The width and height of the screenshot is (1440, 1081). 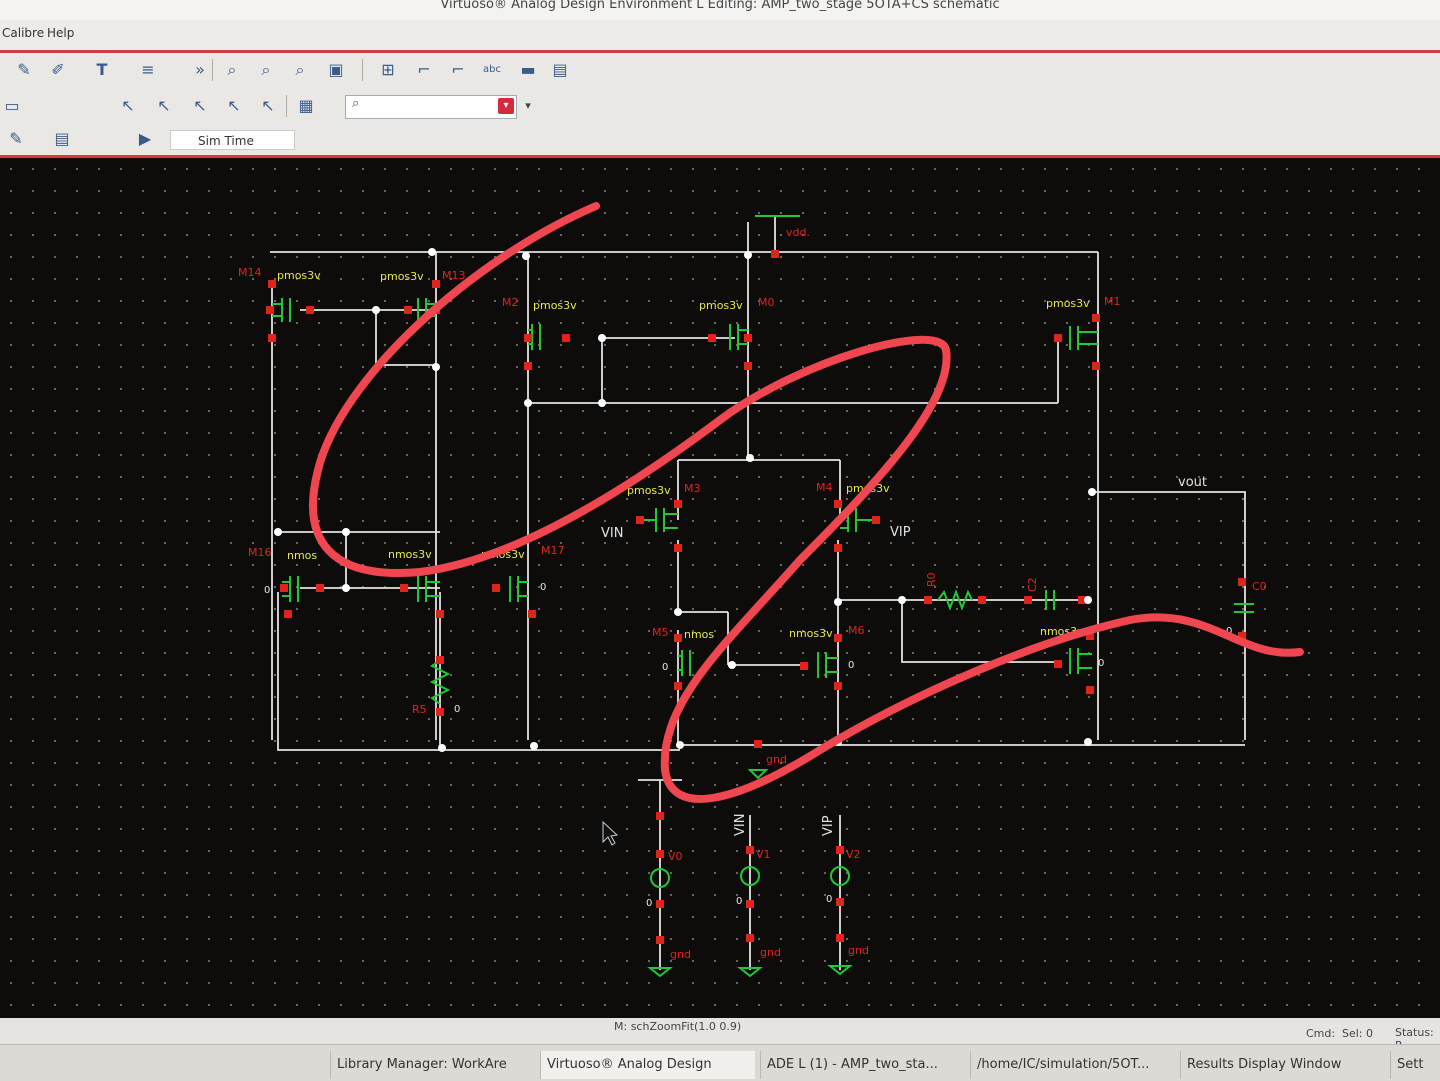 What do you see at coordinates (763, 854) in the screenshot?
I see `v1-label: V1` at bounding box center [763, 854].